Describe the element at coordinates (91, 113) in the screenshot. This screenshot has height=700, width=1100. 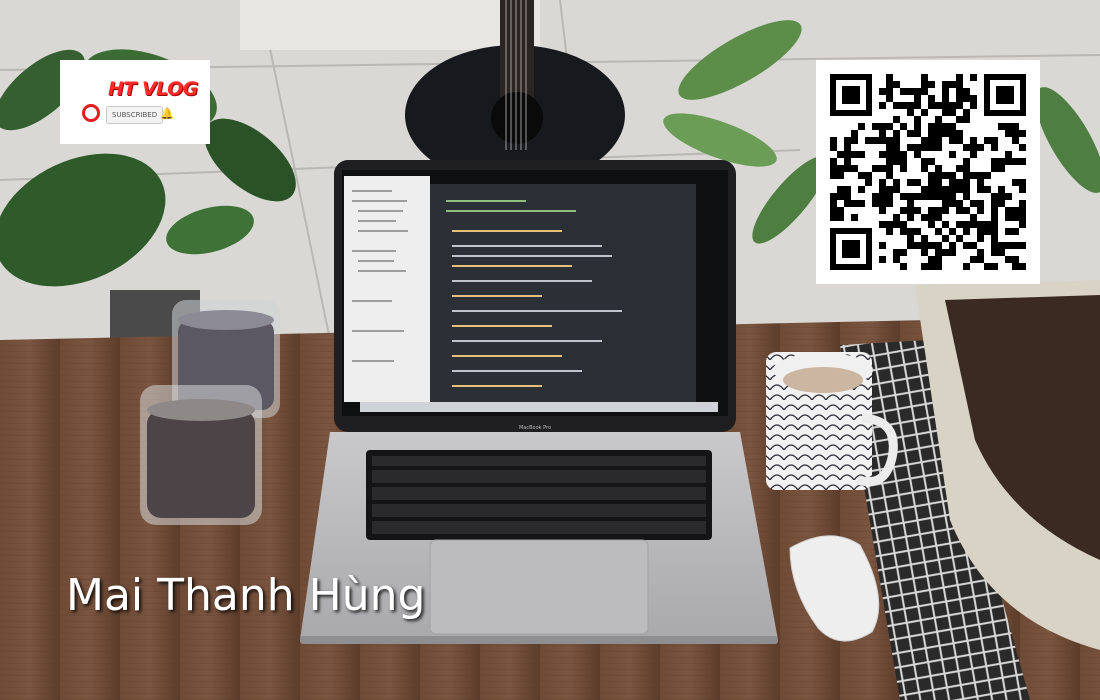
I see `subscribe-circle-icon` at that location.